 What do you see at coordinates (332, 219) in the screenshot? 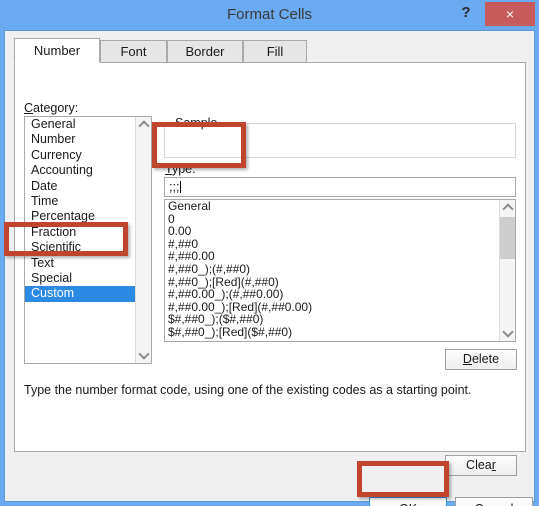
I see `format-code-item: 0` at bounding box center [332, 219].